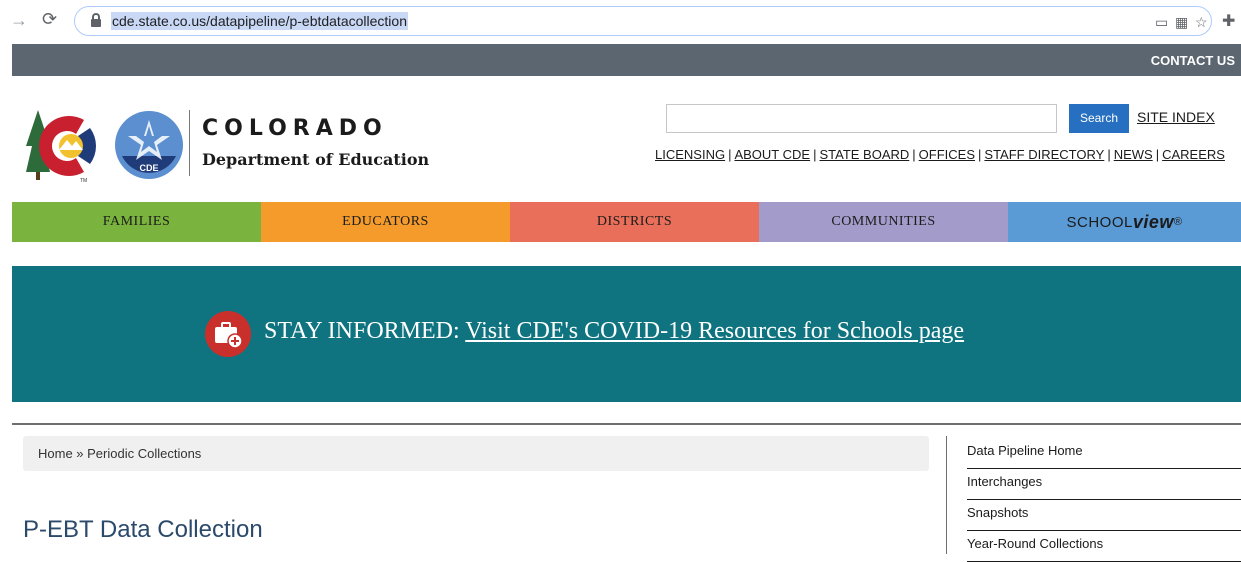  I want to click on schoolview-word-school: SCHOOL, so click(1099, 222).